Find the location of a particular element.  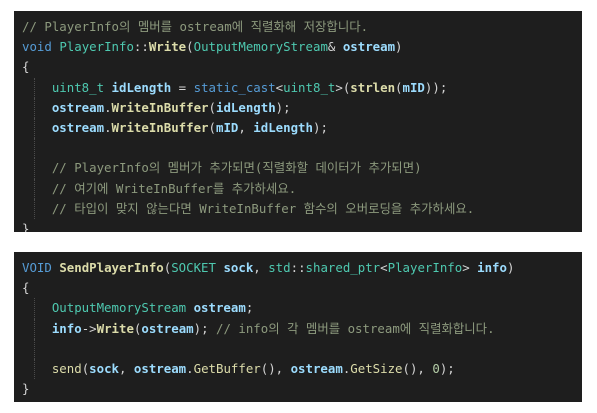

code-line: // PlayerInfo의 멤버가 추가되면(직렬화할 데이터가 추가되면) is located at coordinates (302, 168).